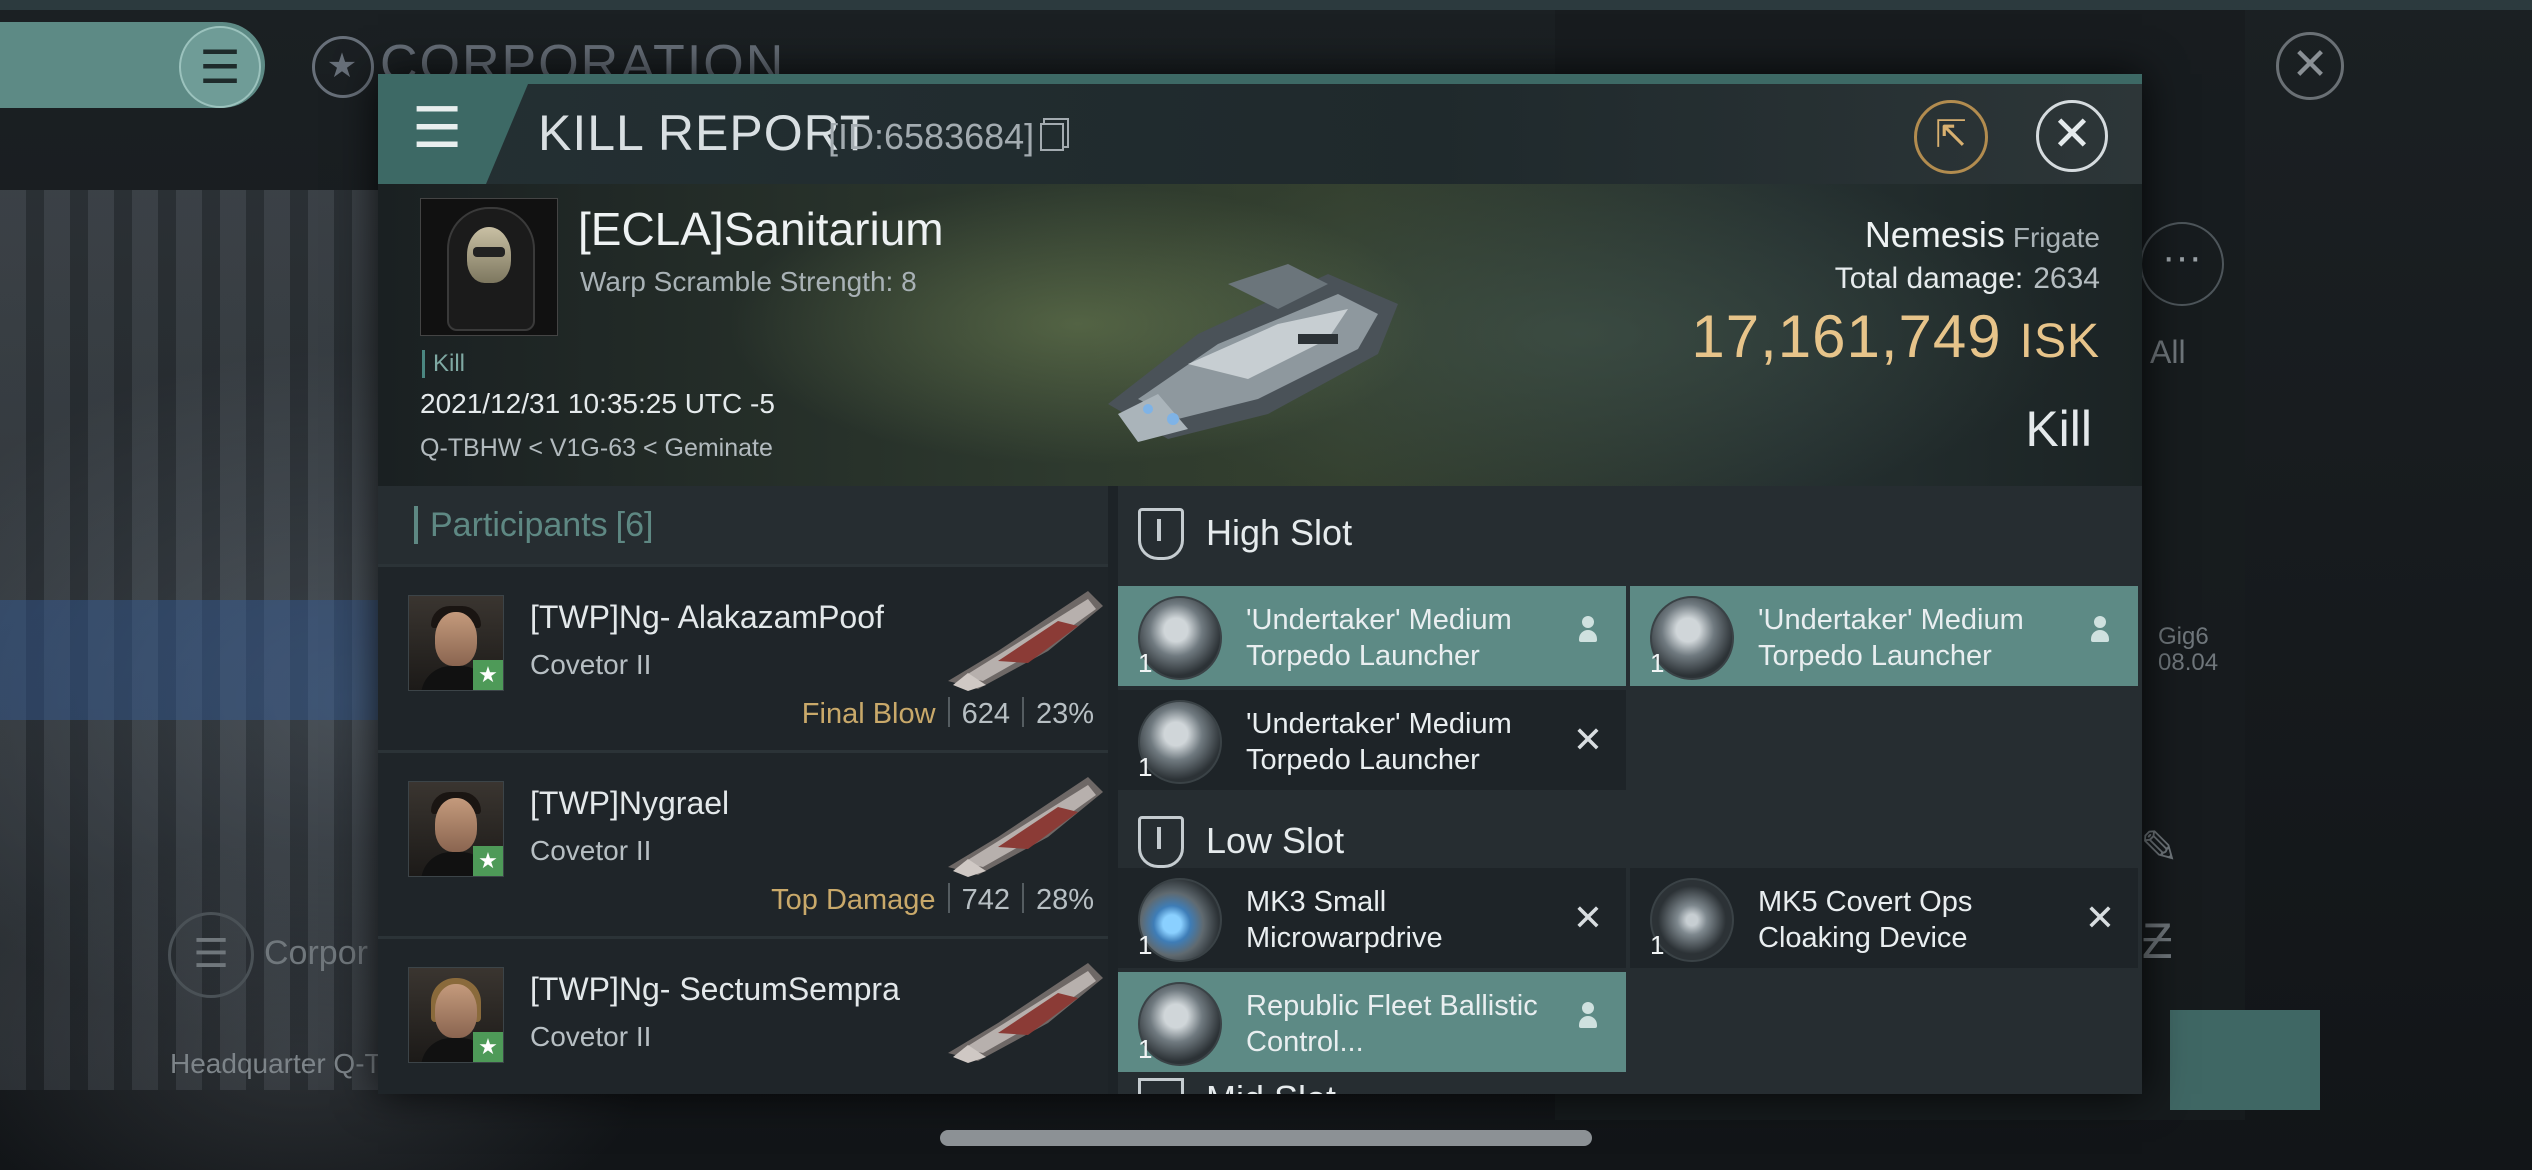 This screenshot has height=1170, width=2532. What do you see at coordinates (276, 1063) in the screenshot?
I see `background-headquarter-label: Headquarter Q-T` at bounding box center [276, 1063].